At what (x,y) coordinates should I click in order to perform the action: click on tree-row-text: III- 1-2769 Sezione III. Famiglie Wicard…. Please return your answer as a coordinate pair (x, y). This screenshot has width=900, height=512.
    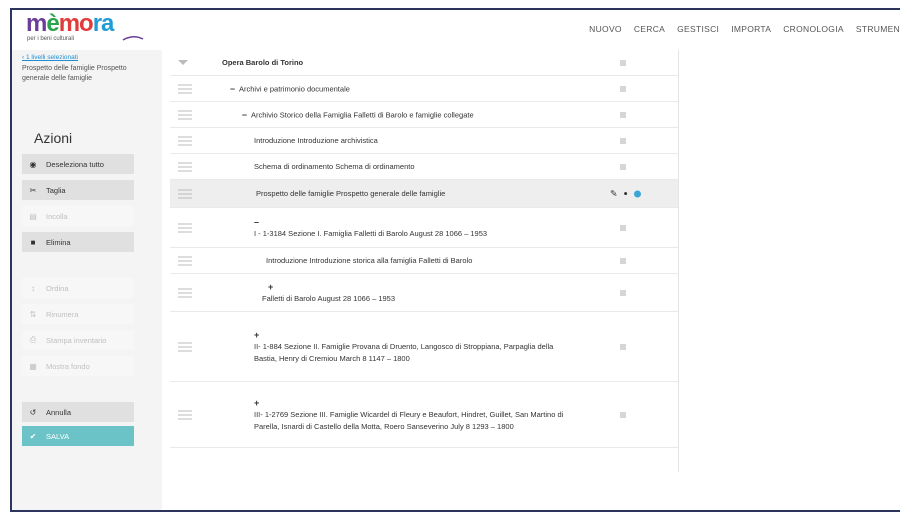
    Looking at the image, I should click on (409, 420).